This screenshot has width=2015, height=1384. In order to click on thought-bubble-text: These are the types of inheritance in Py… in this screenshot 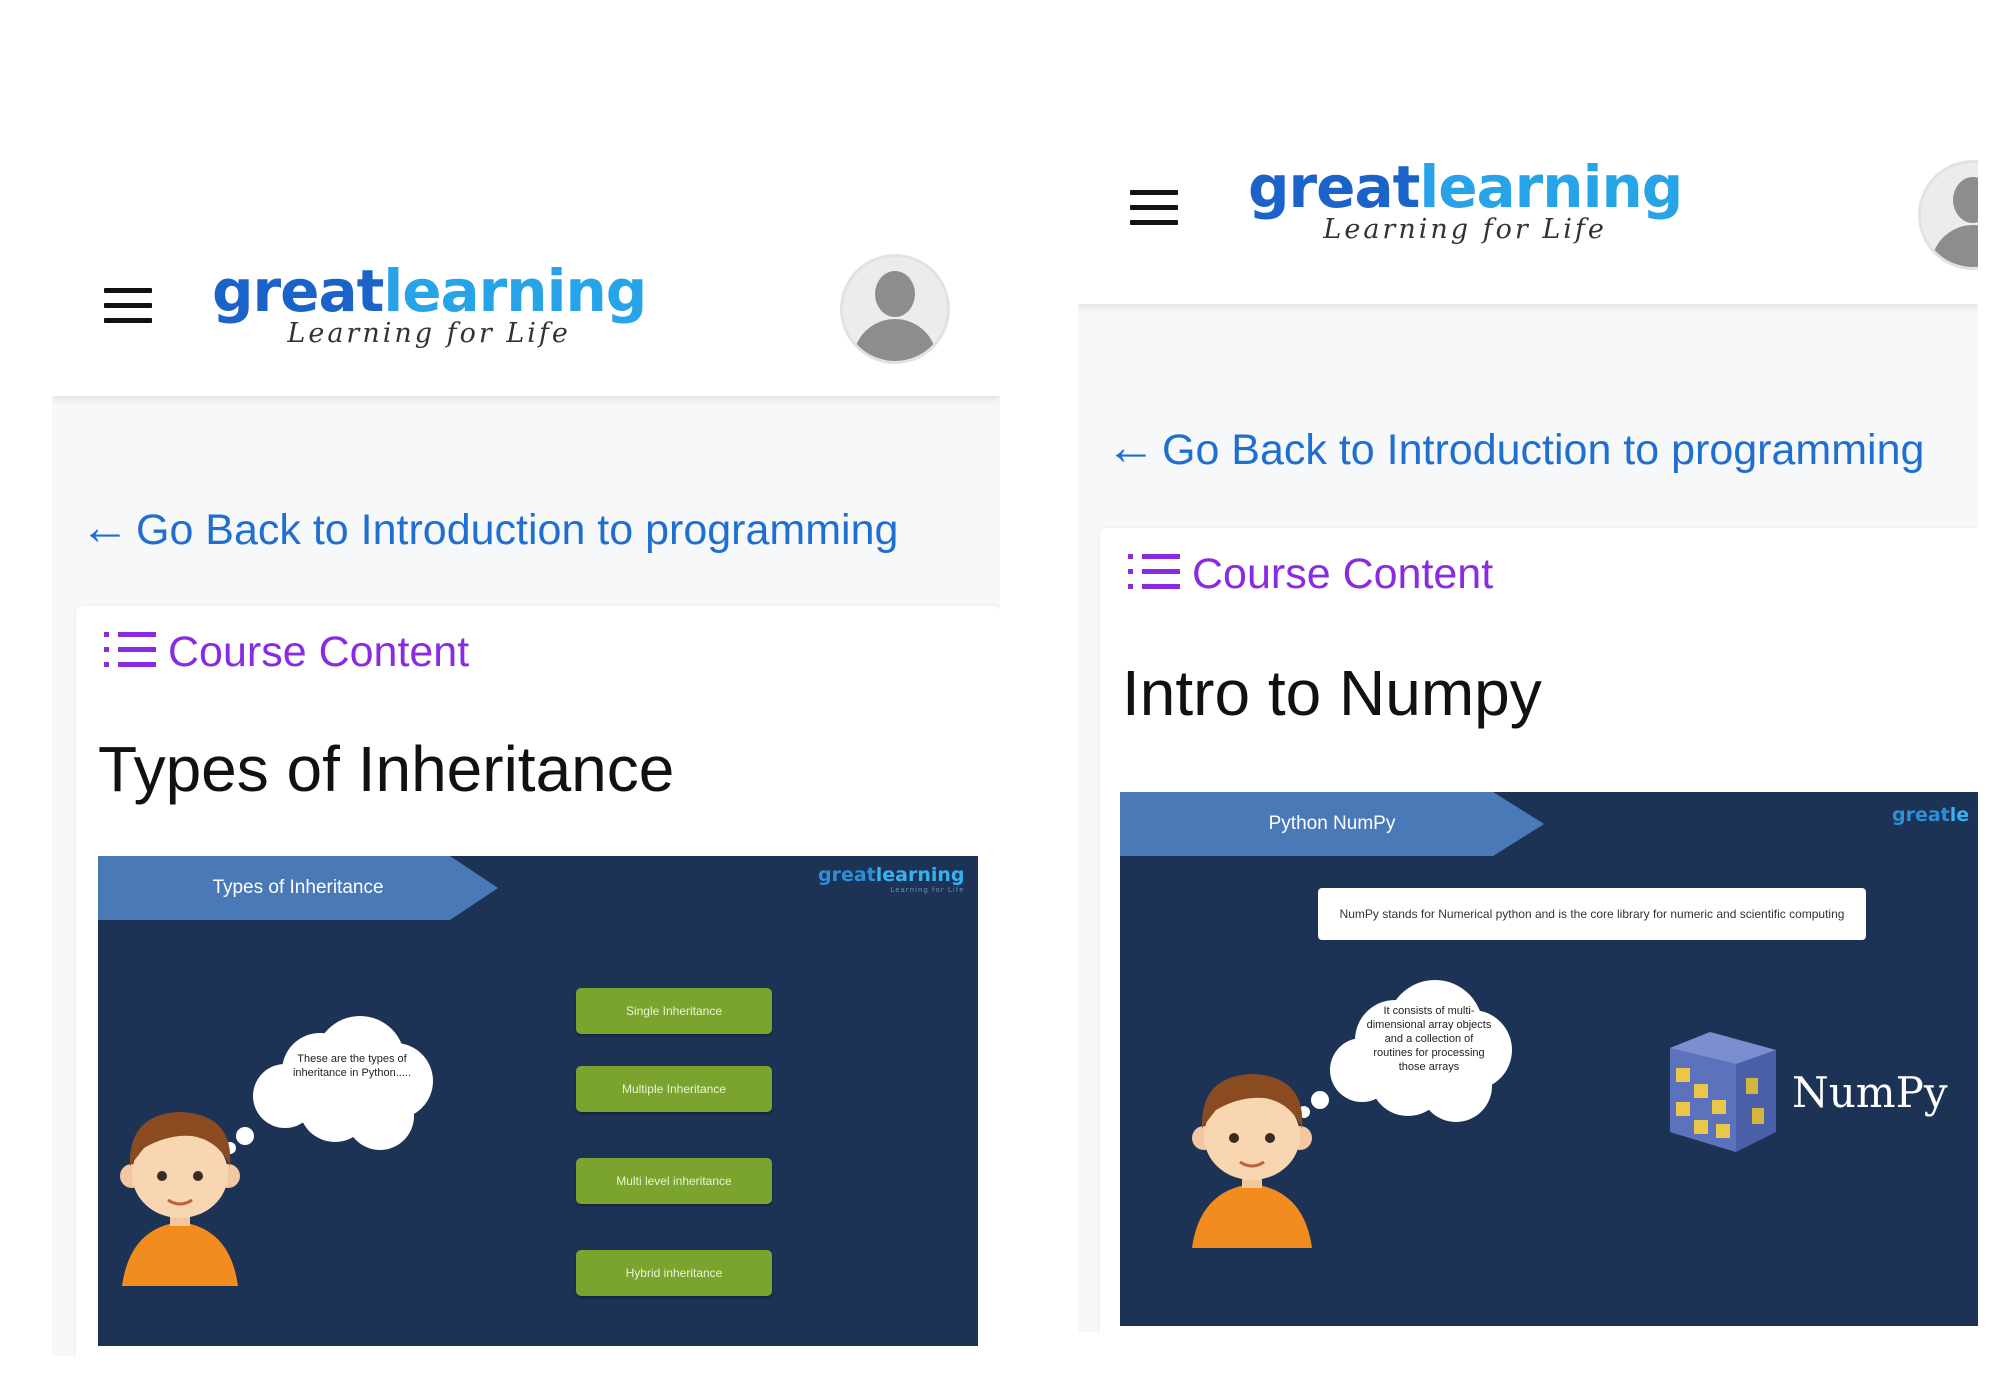, I will do `click(351, 1066)`.